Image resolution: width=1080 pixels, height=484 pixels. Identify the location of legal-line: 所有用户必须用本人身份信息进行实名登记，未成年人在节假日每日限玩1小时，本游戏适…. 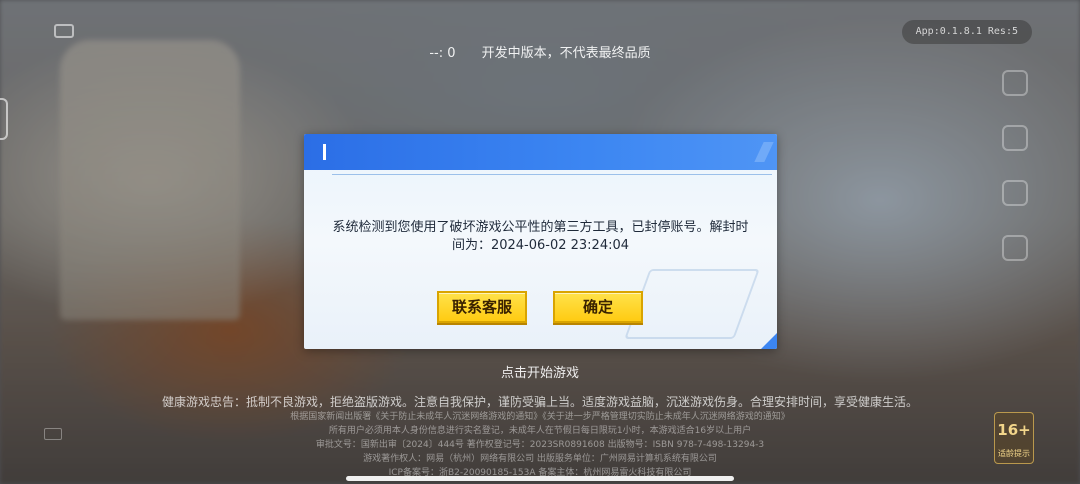
(540, 431).